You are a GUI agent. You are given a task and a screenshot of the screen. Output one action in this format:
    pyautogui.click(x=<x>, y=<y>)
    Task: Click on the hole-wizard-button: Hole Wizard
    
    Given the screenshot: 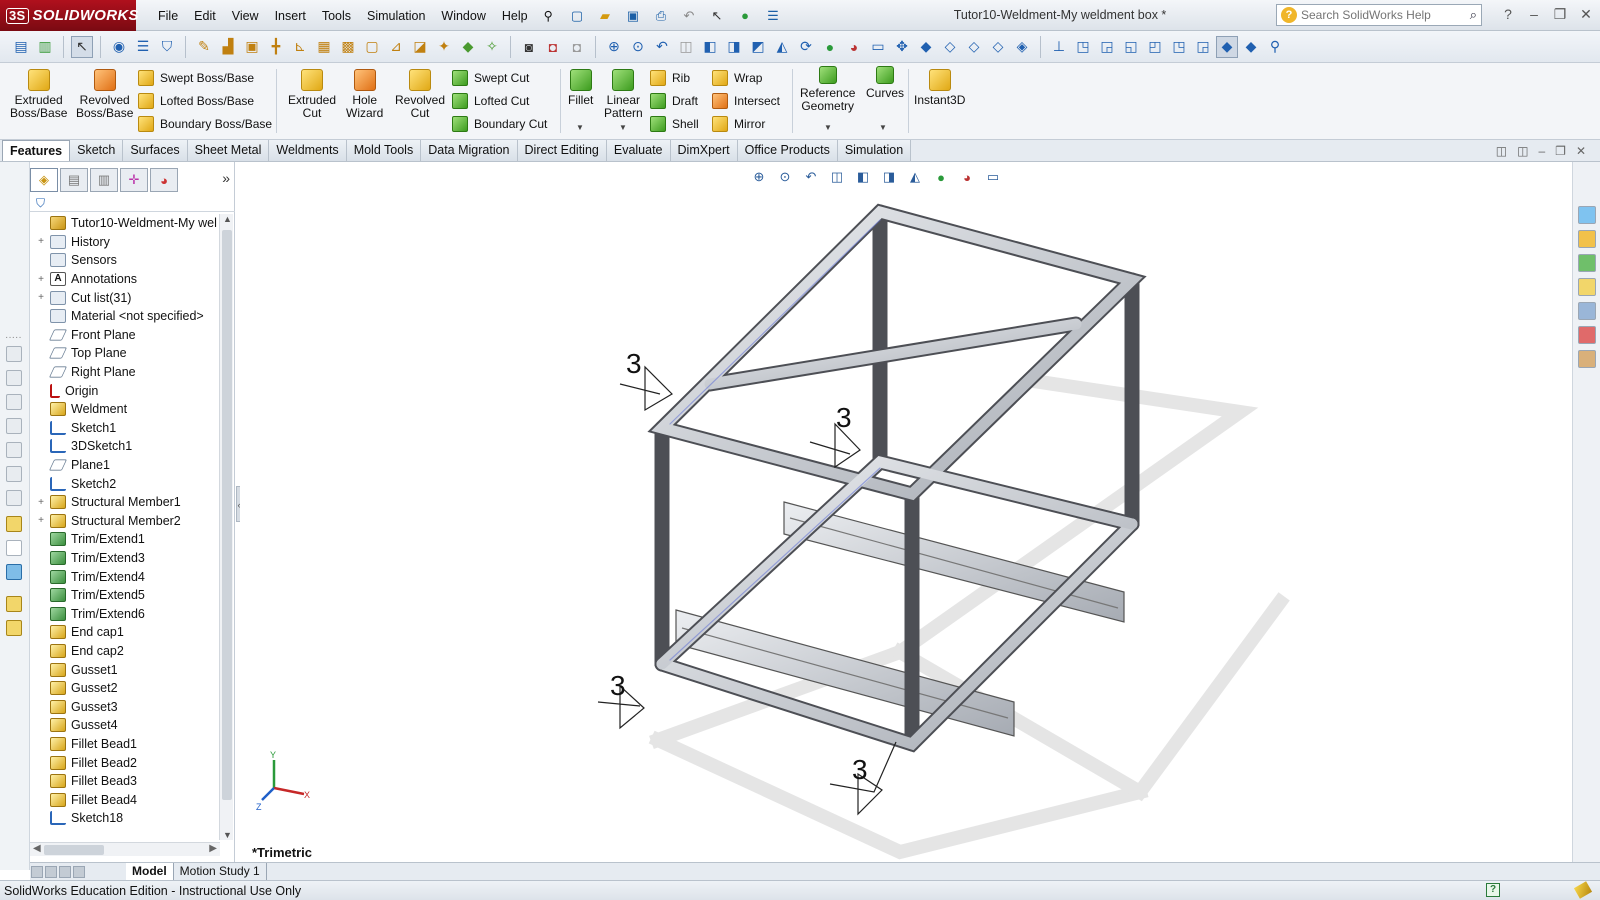 What is the action you would take?
    pyautogui.click(x=364, y=94)
    